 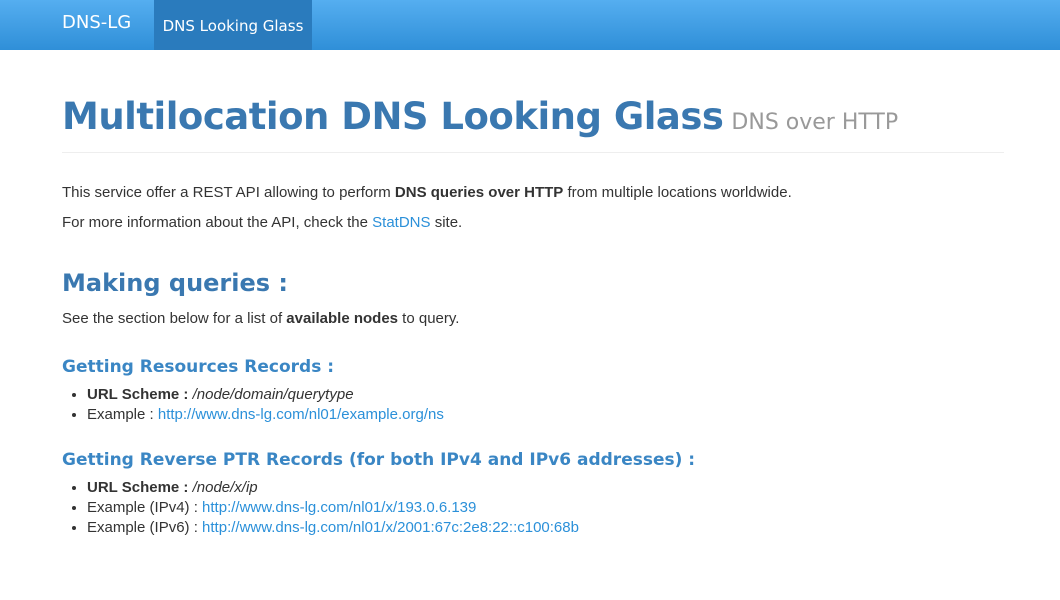 I want to click on page-subtitle: DNS over HTTP, so click(x=815, y=122).